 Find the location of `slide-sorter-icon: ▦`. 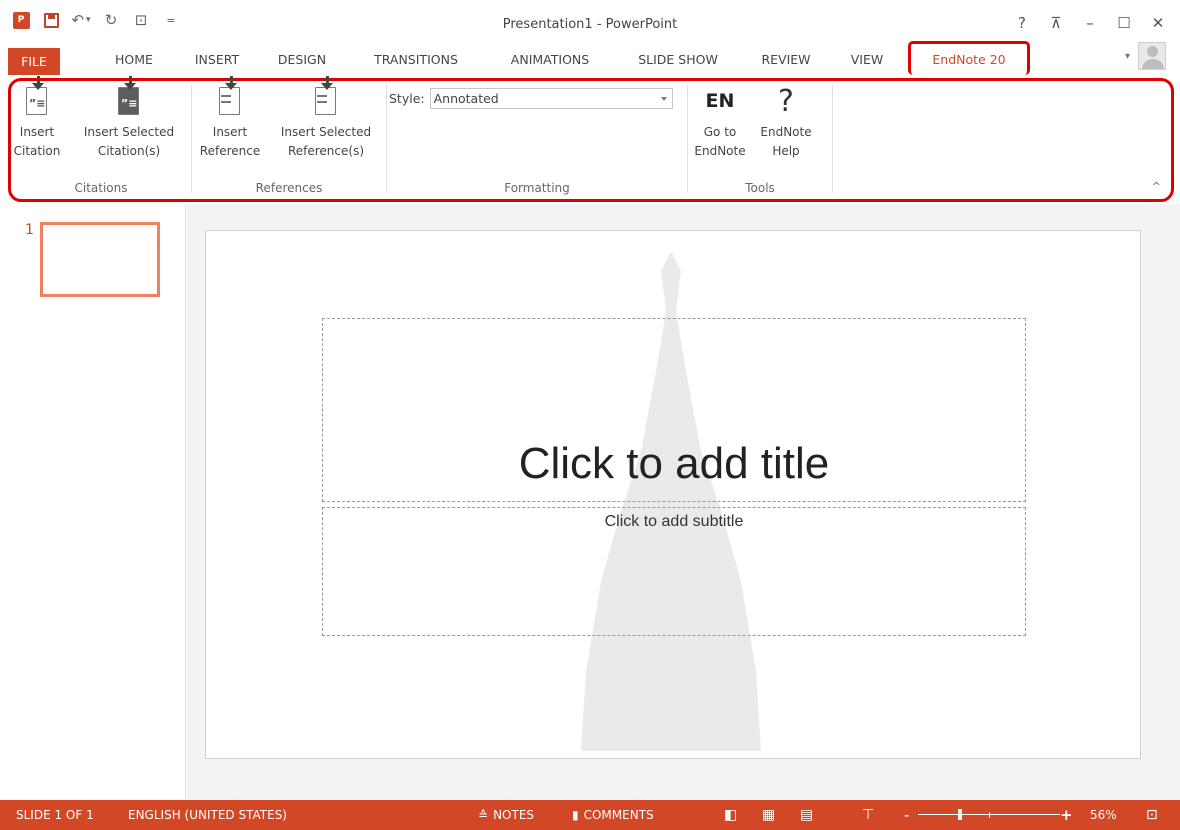

slide-sorter-icon: ▦ is located at coordinates (769, 815).